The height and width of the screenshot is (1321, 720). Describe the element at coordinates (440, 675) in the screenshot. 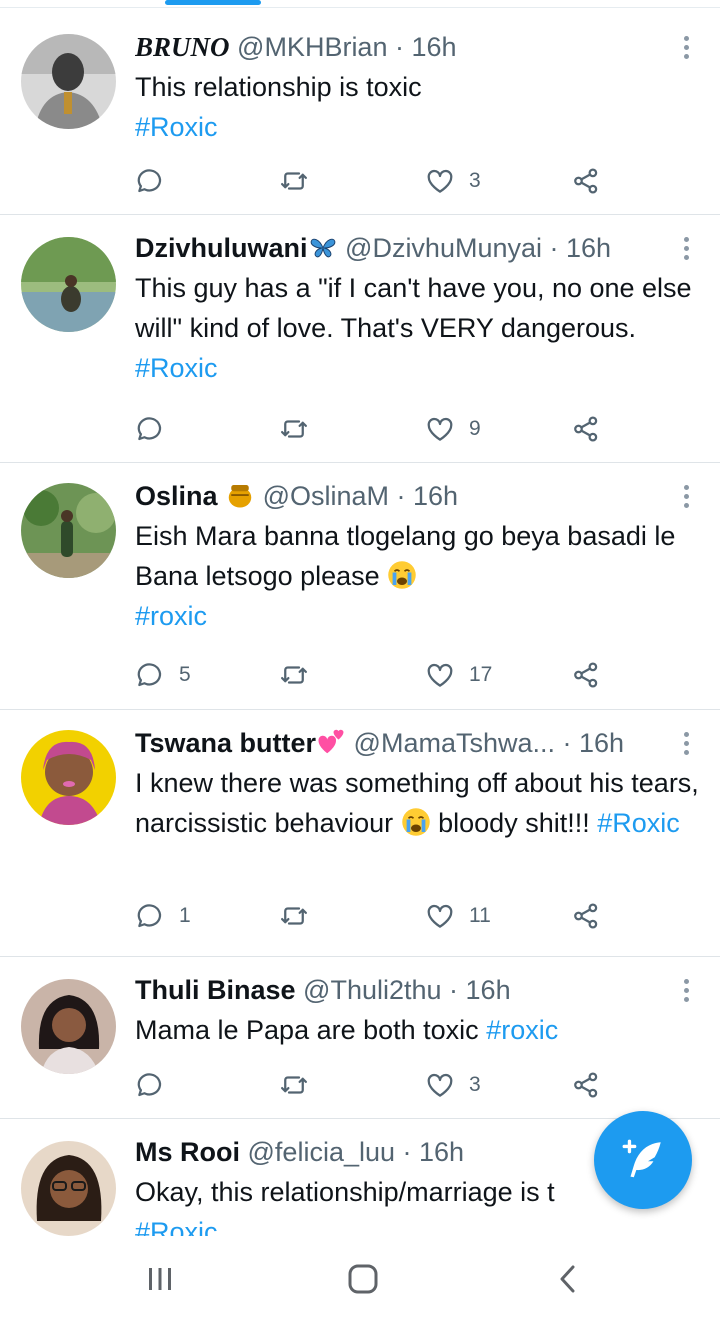

I see `heart-icon` at that location.